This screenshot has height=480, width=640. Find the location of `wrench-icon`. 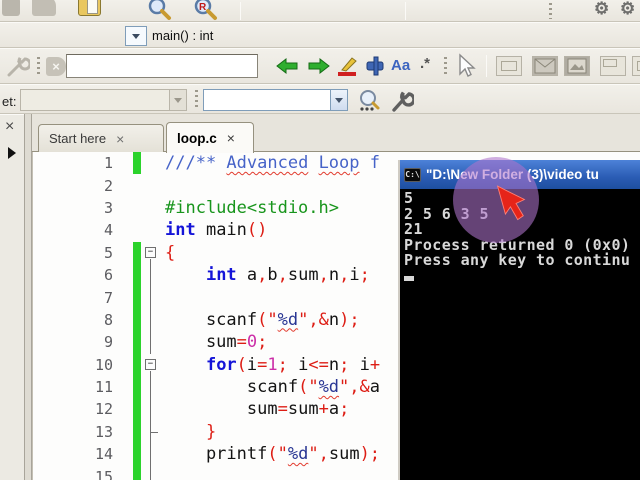

wrench-icon is located at coordinates (17, 67).